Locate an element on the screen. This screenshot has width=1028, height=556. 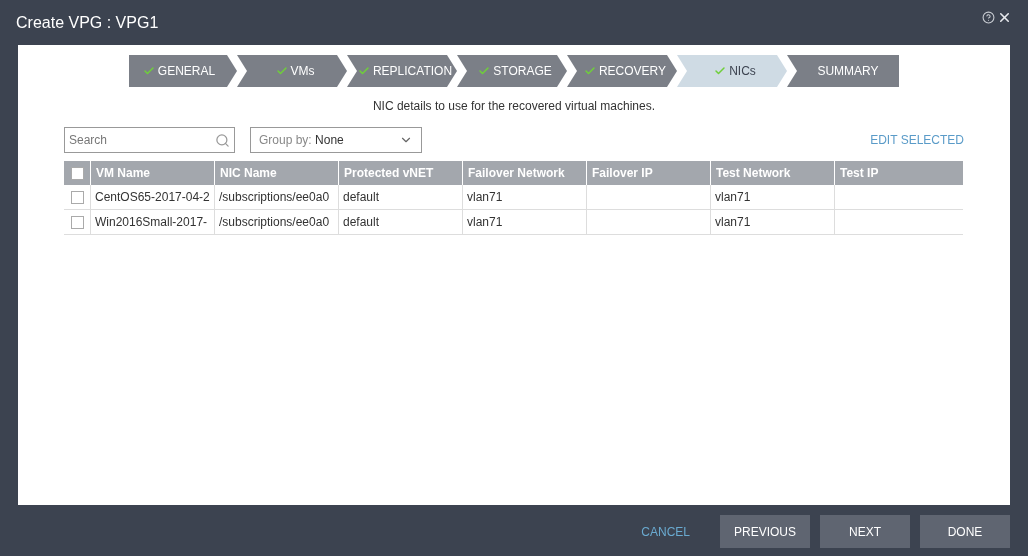
help-icon is located at coordinates (988, 17).